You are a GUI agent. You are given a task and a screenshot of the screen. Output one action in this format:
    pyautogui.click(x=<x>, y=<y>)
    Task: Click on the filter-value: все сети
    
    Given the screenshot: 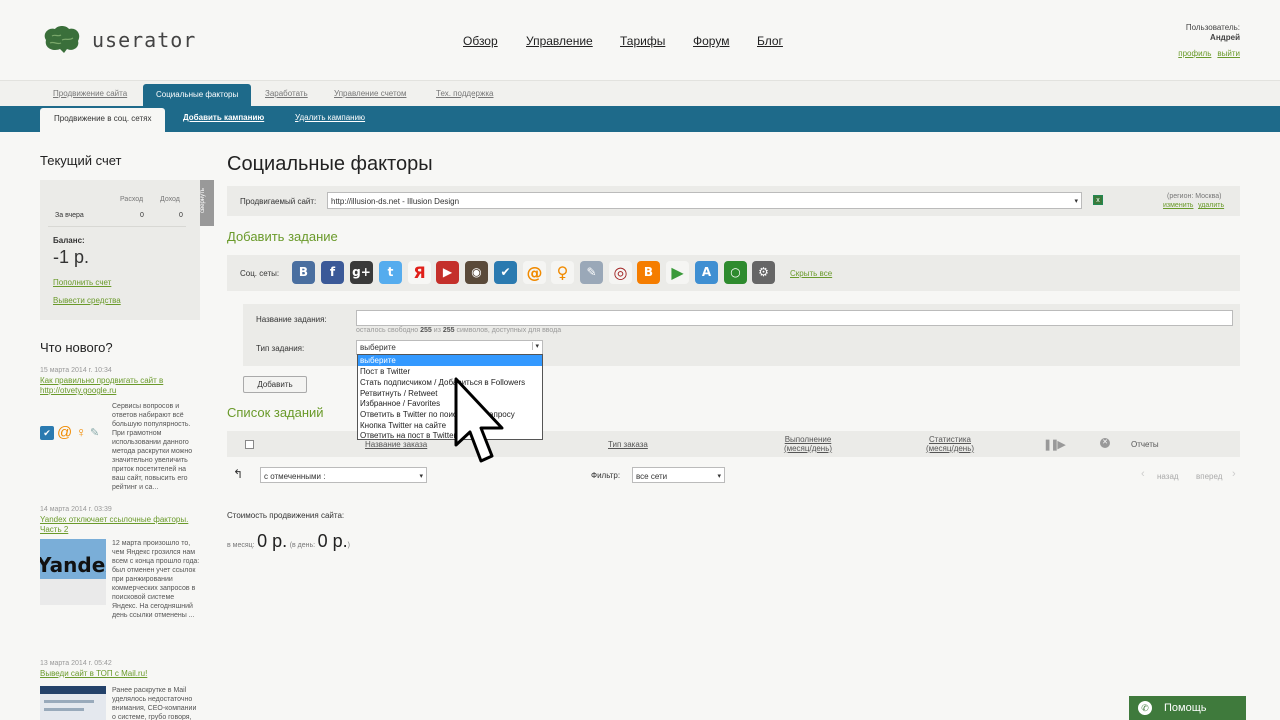 What is the action you would take?
    pyautogui.click(x=652, y=476)
    